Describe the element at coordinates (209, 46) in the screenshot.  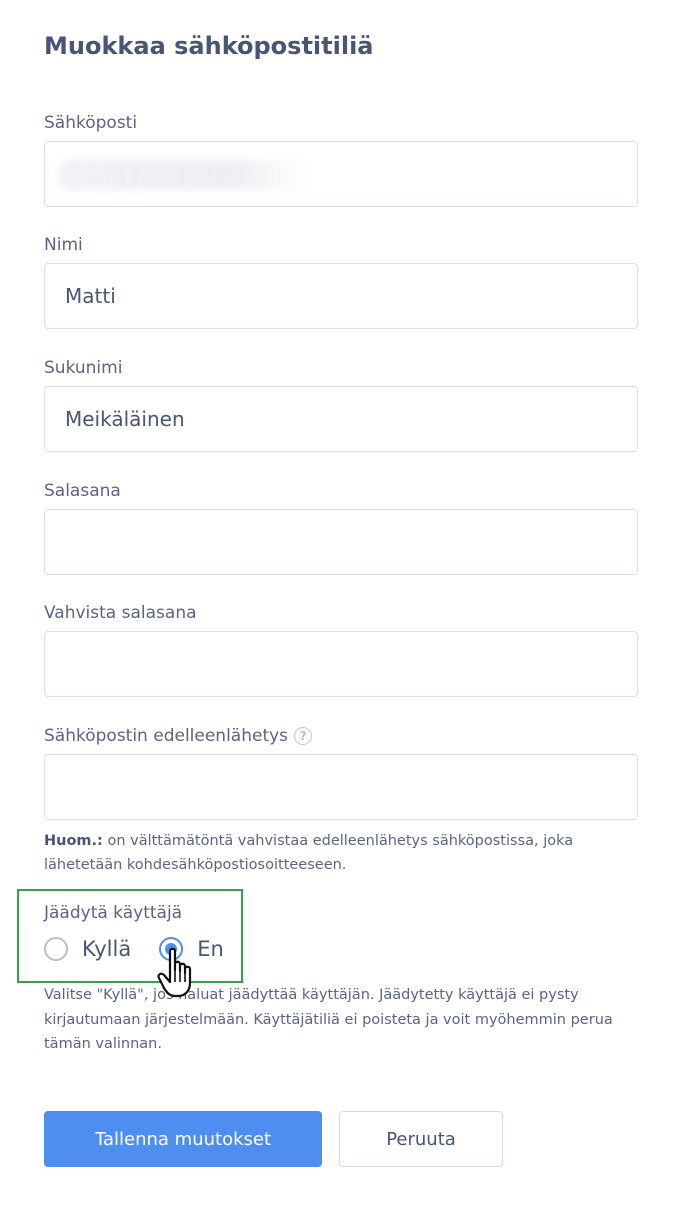
I see `page-title: Muokkaa sähköpostitiliä` at that location.